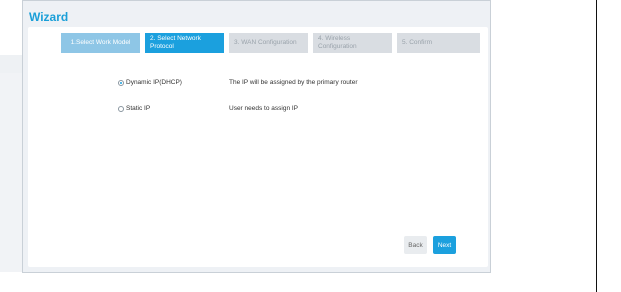 The image size is (621, 292). I want to click on step-wan-configuration: 3. WAN Configuration, so click(268, 43).